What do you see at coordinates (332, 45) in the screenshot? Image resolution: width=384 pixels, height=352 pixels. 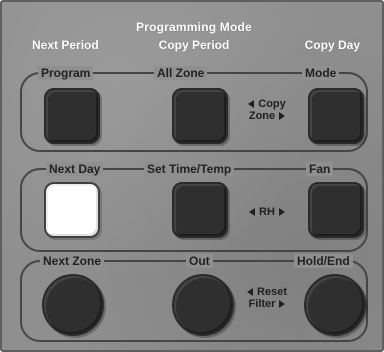 I see `copy-day-label: Copy Day` at bounding box center [332, 45].